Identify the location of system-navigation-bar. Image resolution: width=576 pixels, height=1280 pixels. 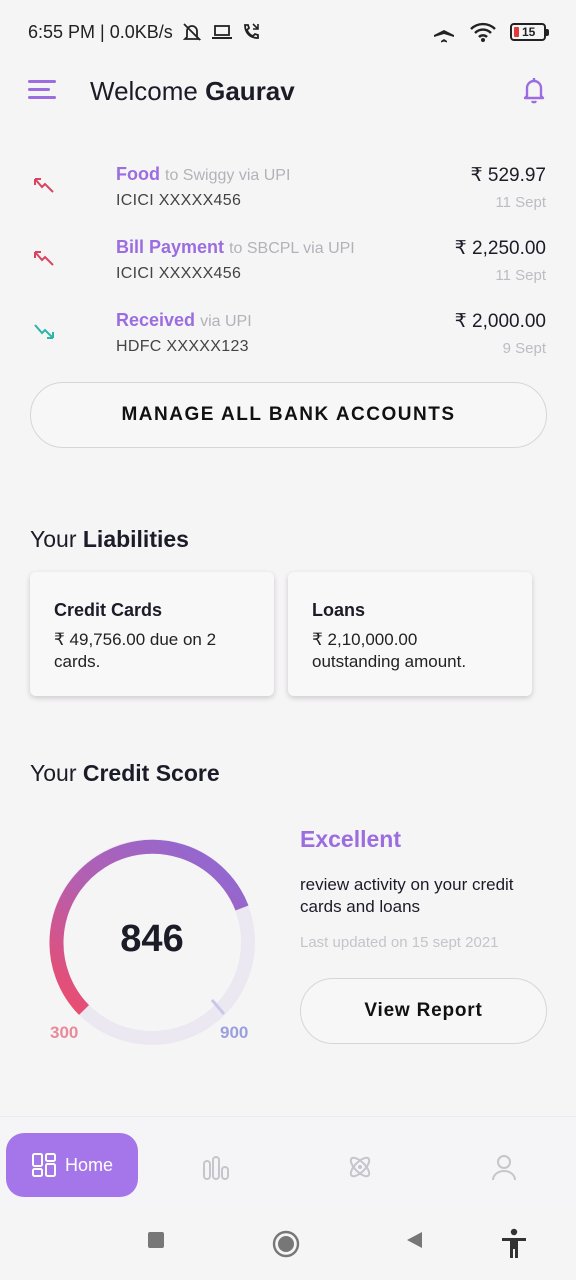
(288, 1243).